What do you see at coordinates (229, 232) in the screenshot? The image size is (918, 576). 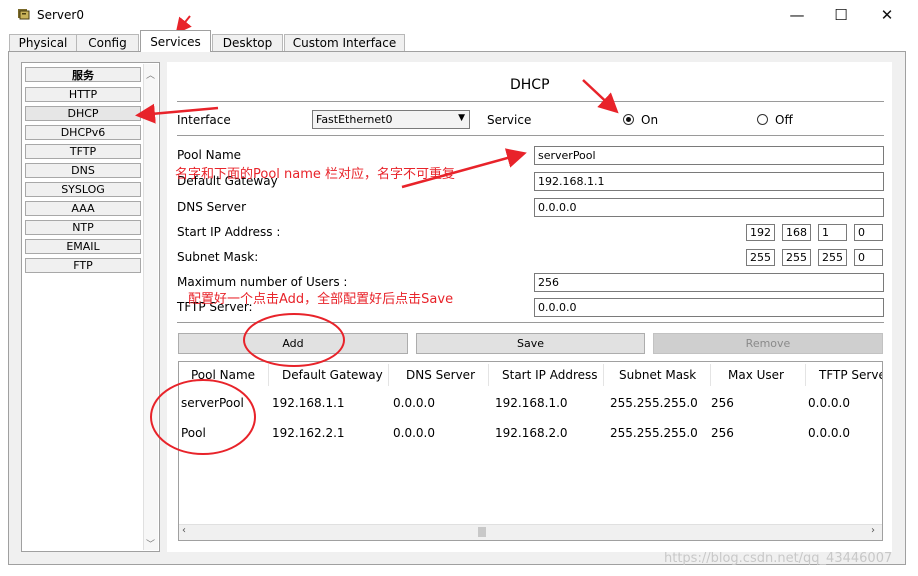 I see `start-ip-label: Start IP Address :` at bounding box center [229, 232].